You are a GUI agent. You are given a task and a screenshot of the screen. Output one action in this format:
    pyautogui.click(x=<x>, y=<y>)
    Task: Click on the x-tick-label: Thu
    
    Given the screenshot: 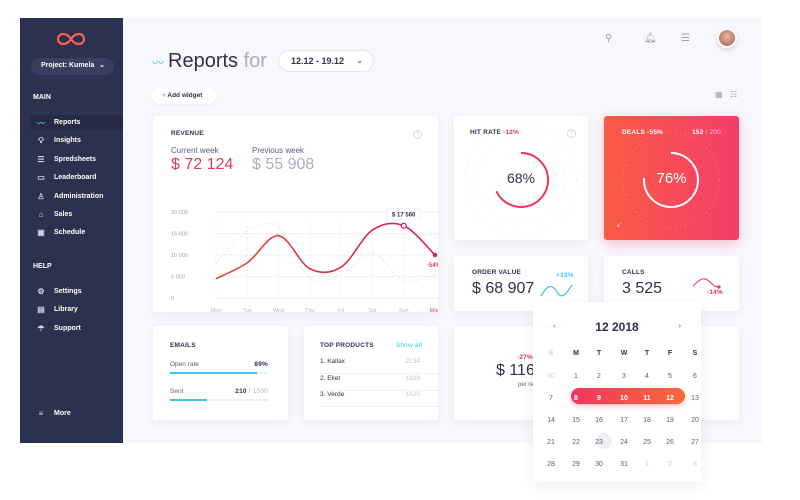 What is the action you would take?
    pyautogui.click(x=309, y=310)
    